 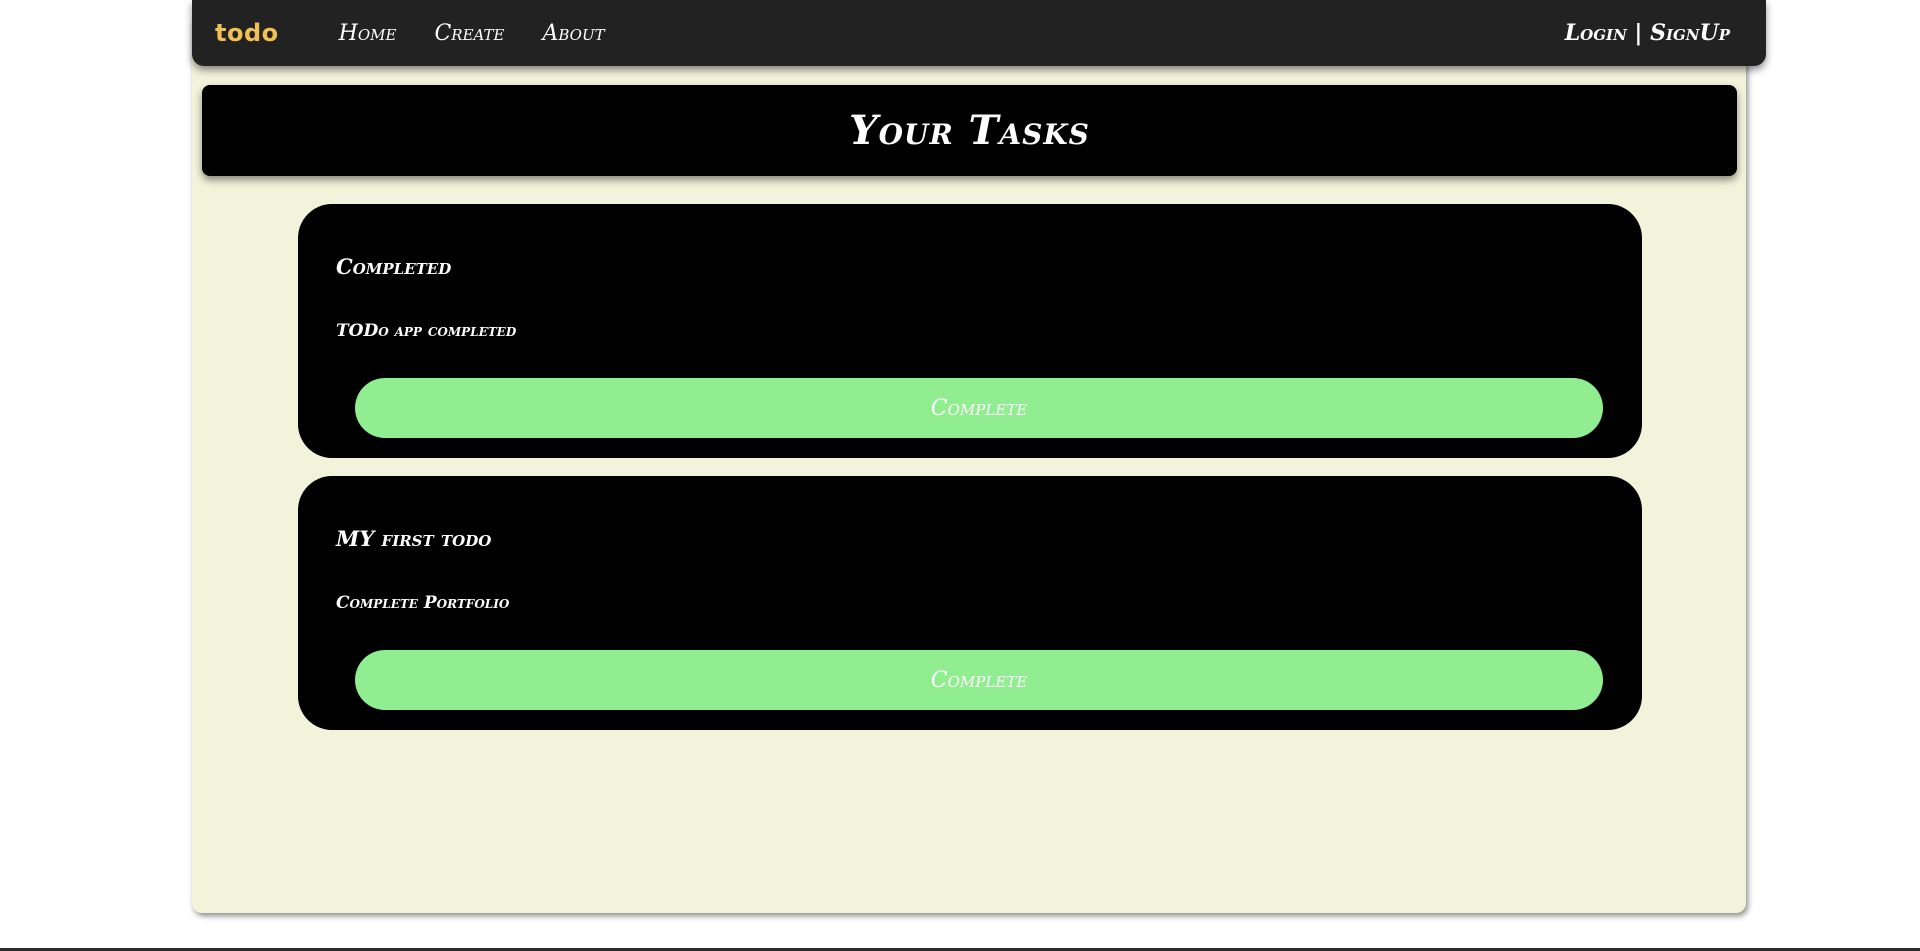 What do you see at coordinates (394, 266) in the screenshot?
I see `task-title: Completed` at bounding box center [394, 266].